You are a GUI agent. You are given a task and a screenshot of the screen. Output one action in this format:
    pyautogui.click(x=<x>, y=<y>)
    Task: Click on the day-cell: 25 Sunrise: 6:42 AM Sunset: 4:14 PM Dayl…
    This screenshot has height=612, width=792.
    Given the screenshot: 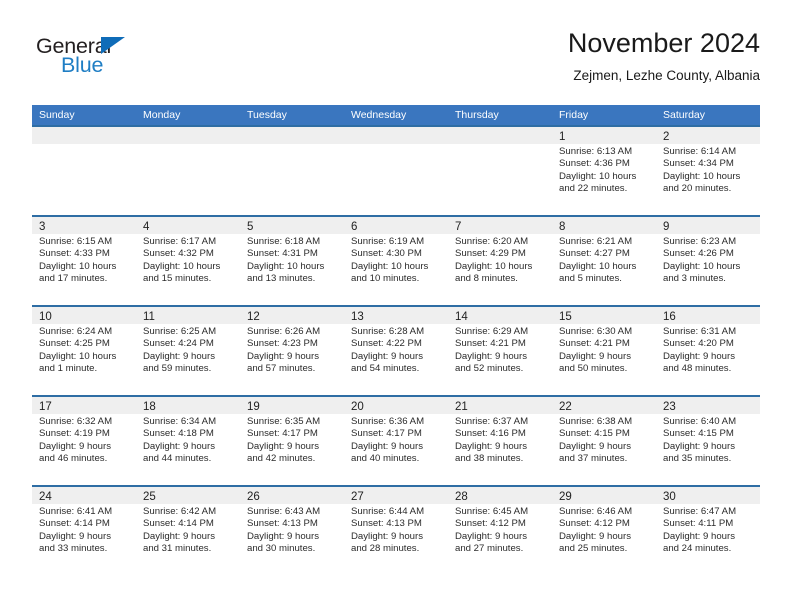 What is the action you would take?
    pyautogui.click(x=188, y=531)
    